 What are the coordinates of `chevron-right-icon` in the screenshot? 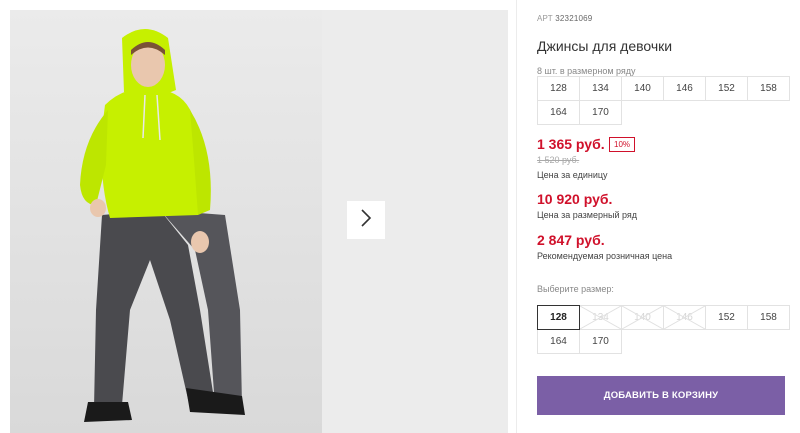 It's located at (366, 220).